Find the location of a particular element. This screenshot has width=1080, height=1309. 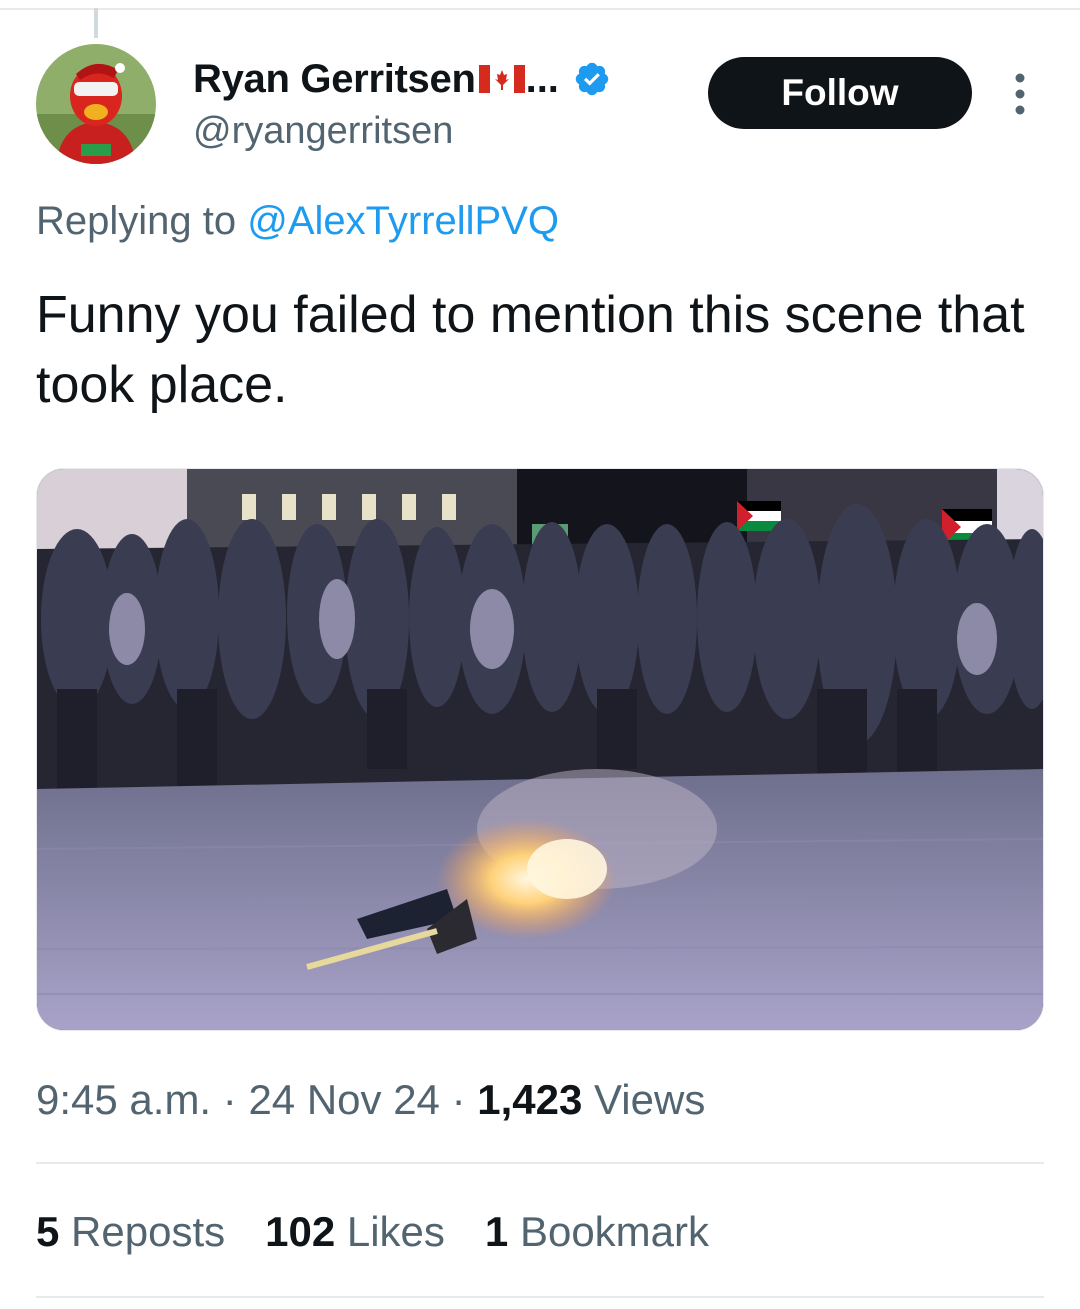

thread-connector-line is located at coordinates (96, 23).